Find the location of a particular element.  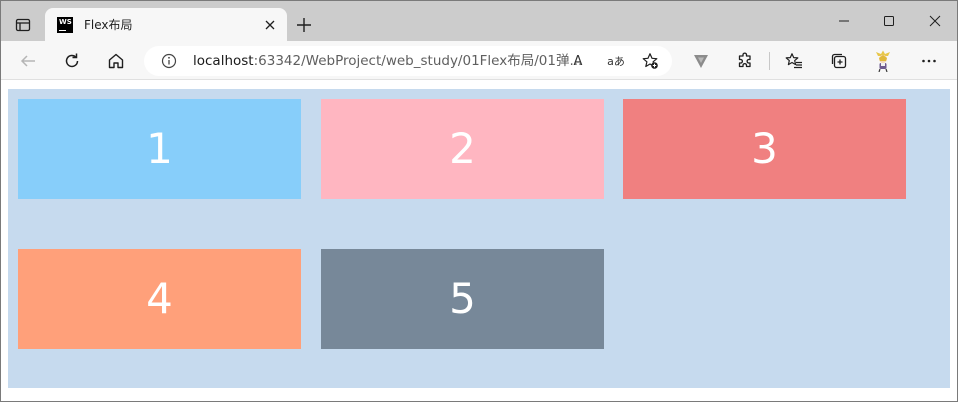

tab-actions-icon is located at coordinates (23, 25).